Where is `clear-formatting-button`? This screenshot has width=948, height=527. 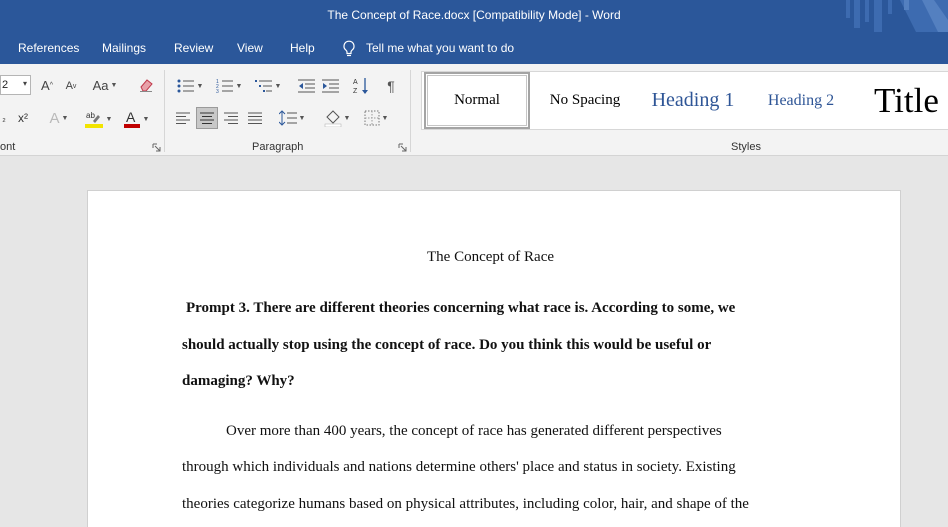
clear-formatting-button is located at coordinates (146, 85).